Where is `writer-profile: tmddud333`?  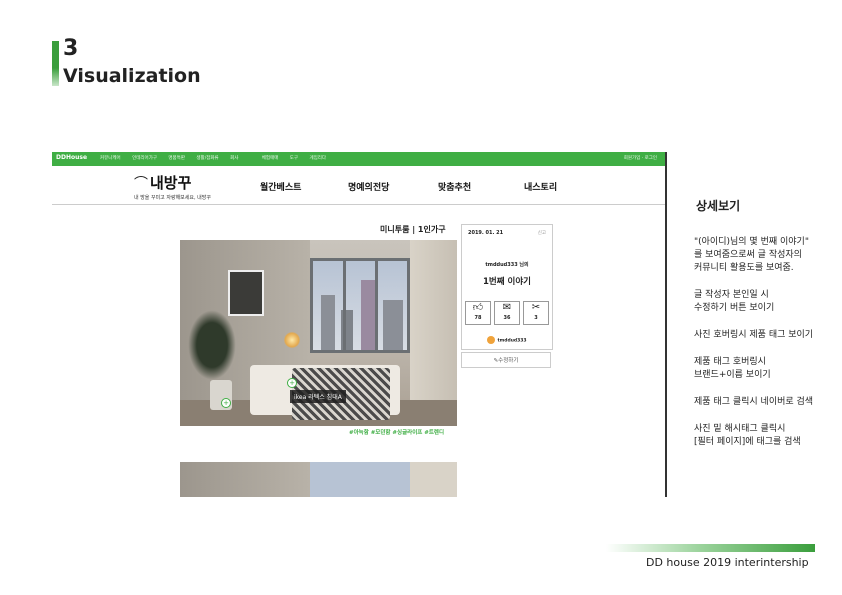
writer-profile: tmddud333 is located at coordinates (507, 340).